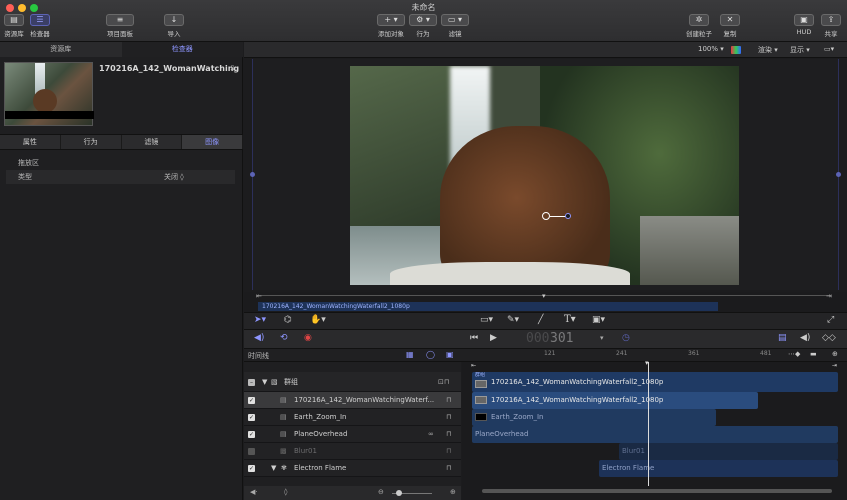 The image size is (847, 500). I want to click on layer-zoom-slider-knob, so click(399, 493).